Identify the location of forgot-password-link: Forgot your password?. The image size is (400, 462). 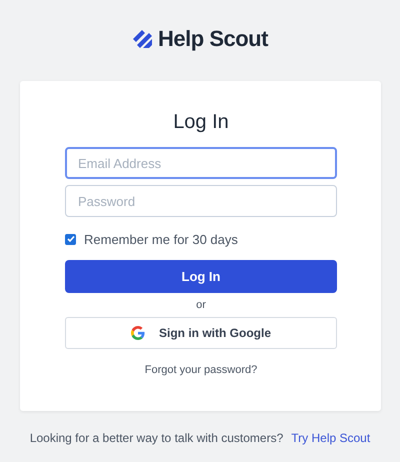
(201, 370).